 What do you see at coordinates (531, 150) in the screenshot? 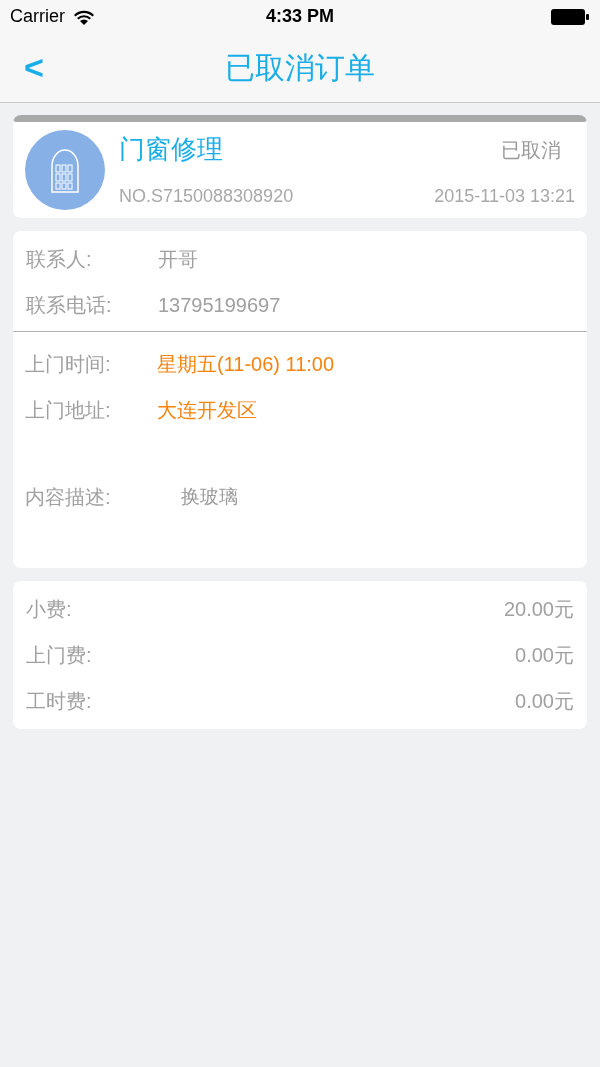
I see `order-status: 已取消` at bounding box center [531, 150].